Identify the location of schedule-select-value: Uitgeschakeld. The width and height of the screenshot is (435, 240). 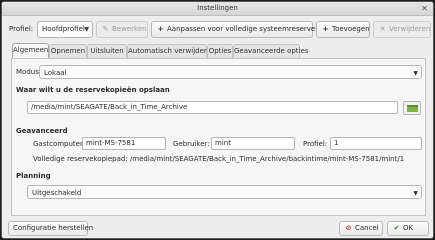
(57, 193).